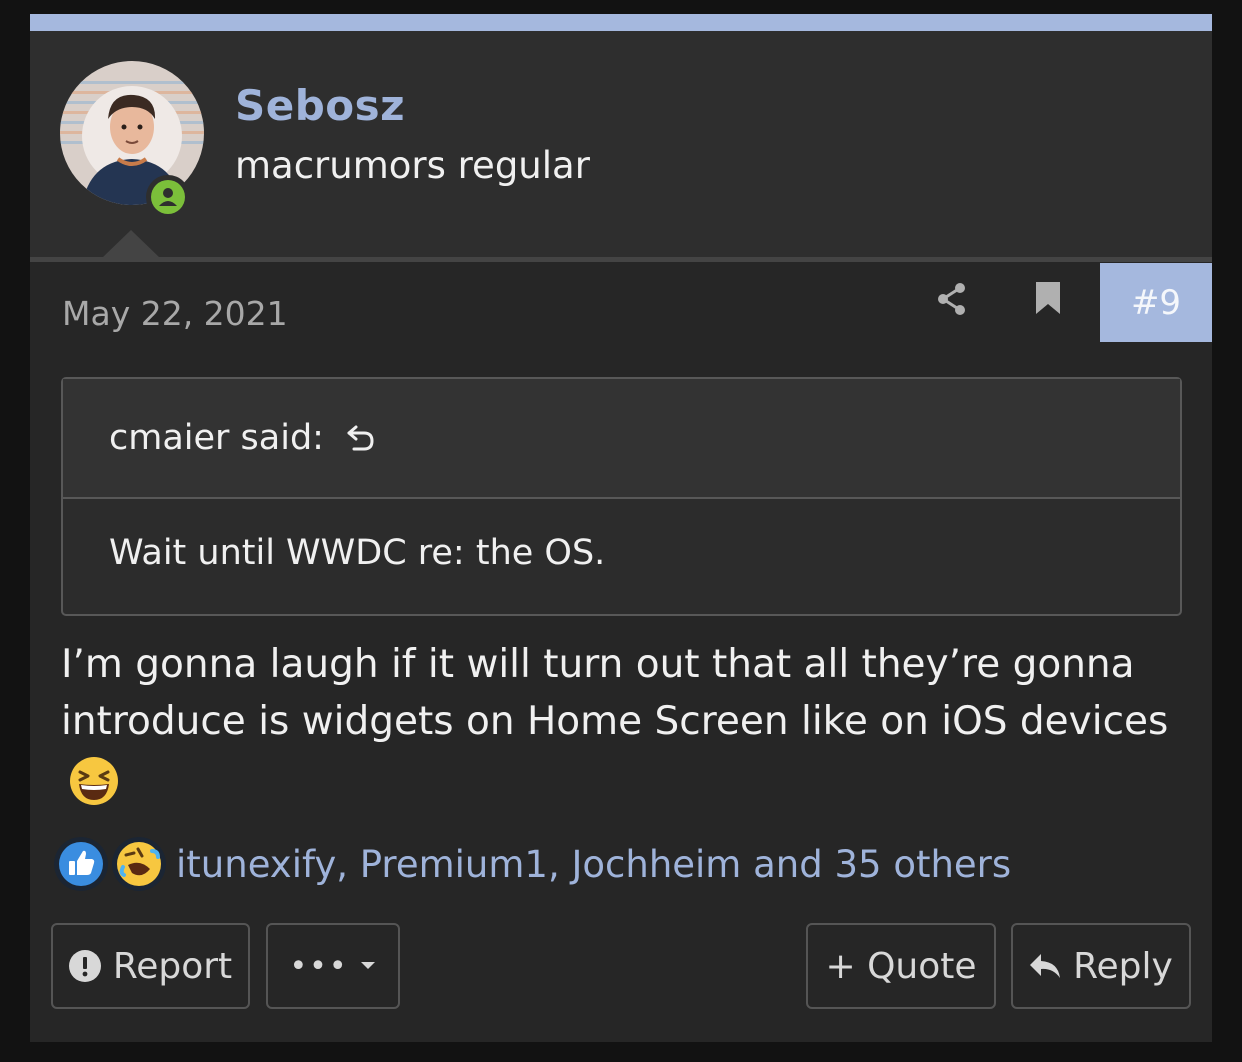 The width and height of the screenshot is (1242, 1062). Describe the element at coordinates (139, 864) in the screenshot. I see `rofl-icon` at that location.